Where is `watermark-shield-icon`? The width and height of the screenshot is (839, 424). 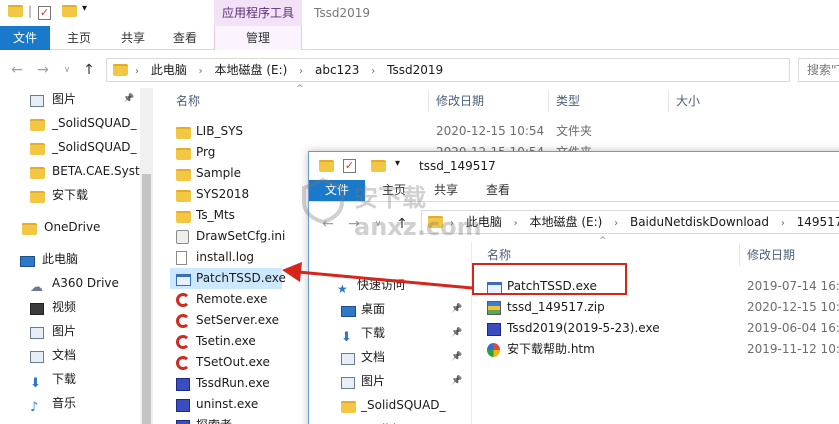
watermark-shield-icon is located at coordinates (323, 201).